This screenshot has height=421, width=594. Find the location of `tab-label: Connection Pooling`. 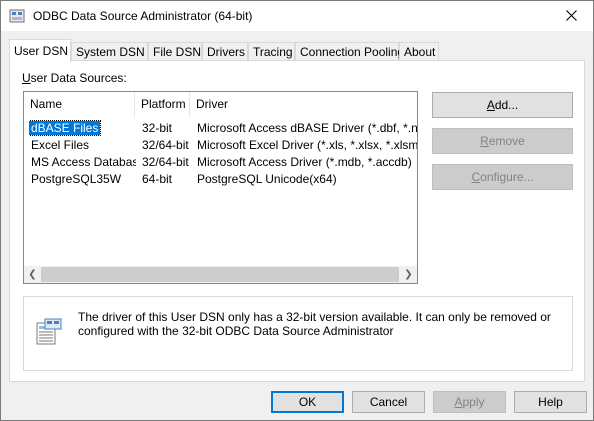

tab-label: Connection Pooling is located at coordinates (352, 52).